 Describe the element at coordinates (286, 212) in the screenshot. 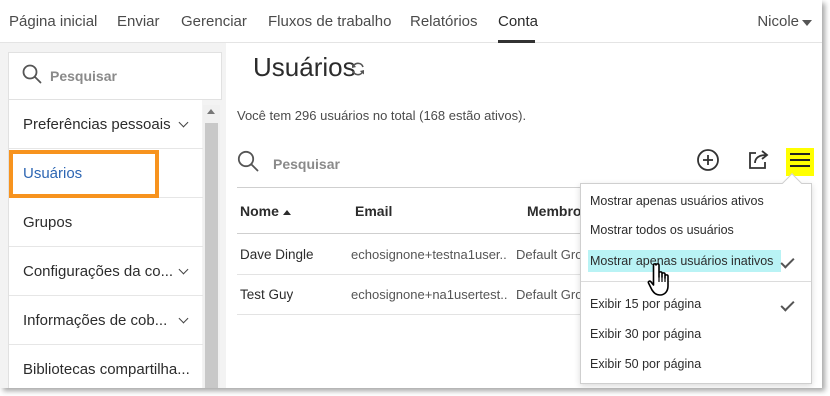

I see `sort-ascending-icon` at that location.